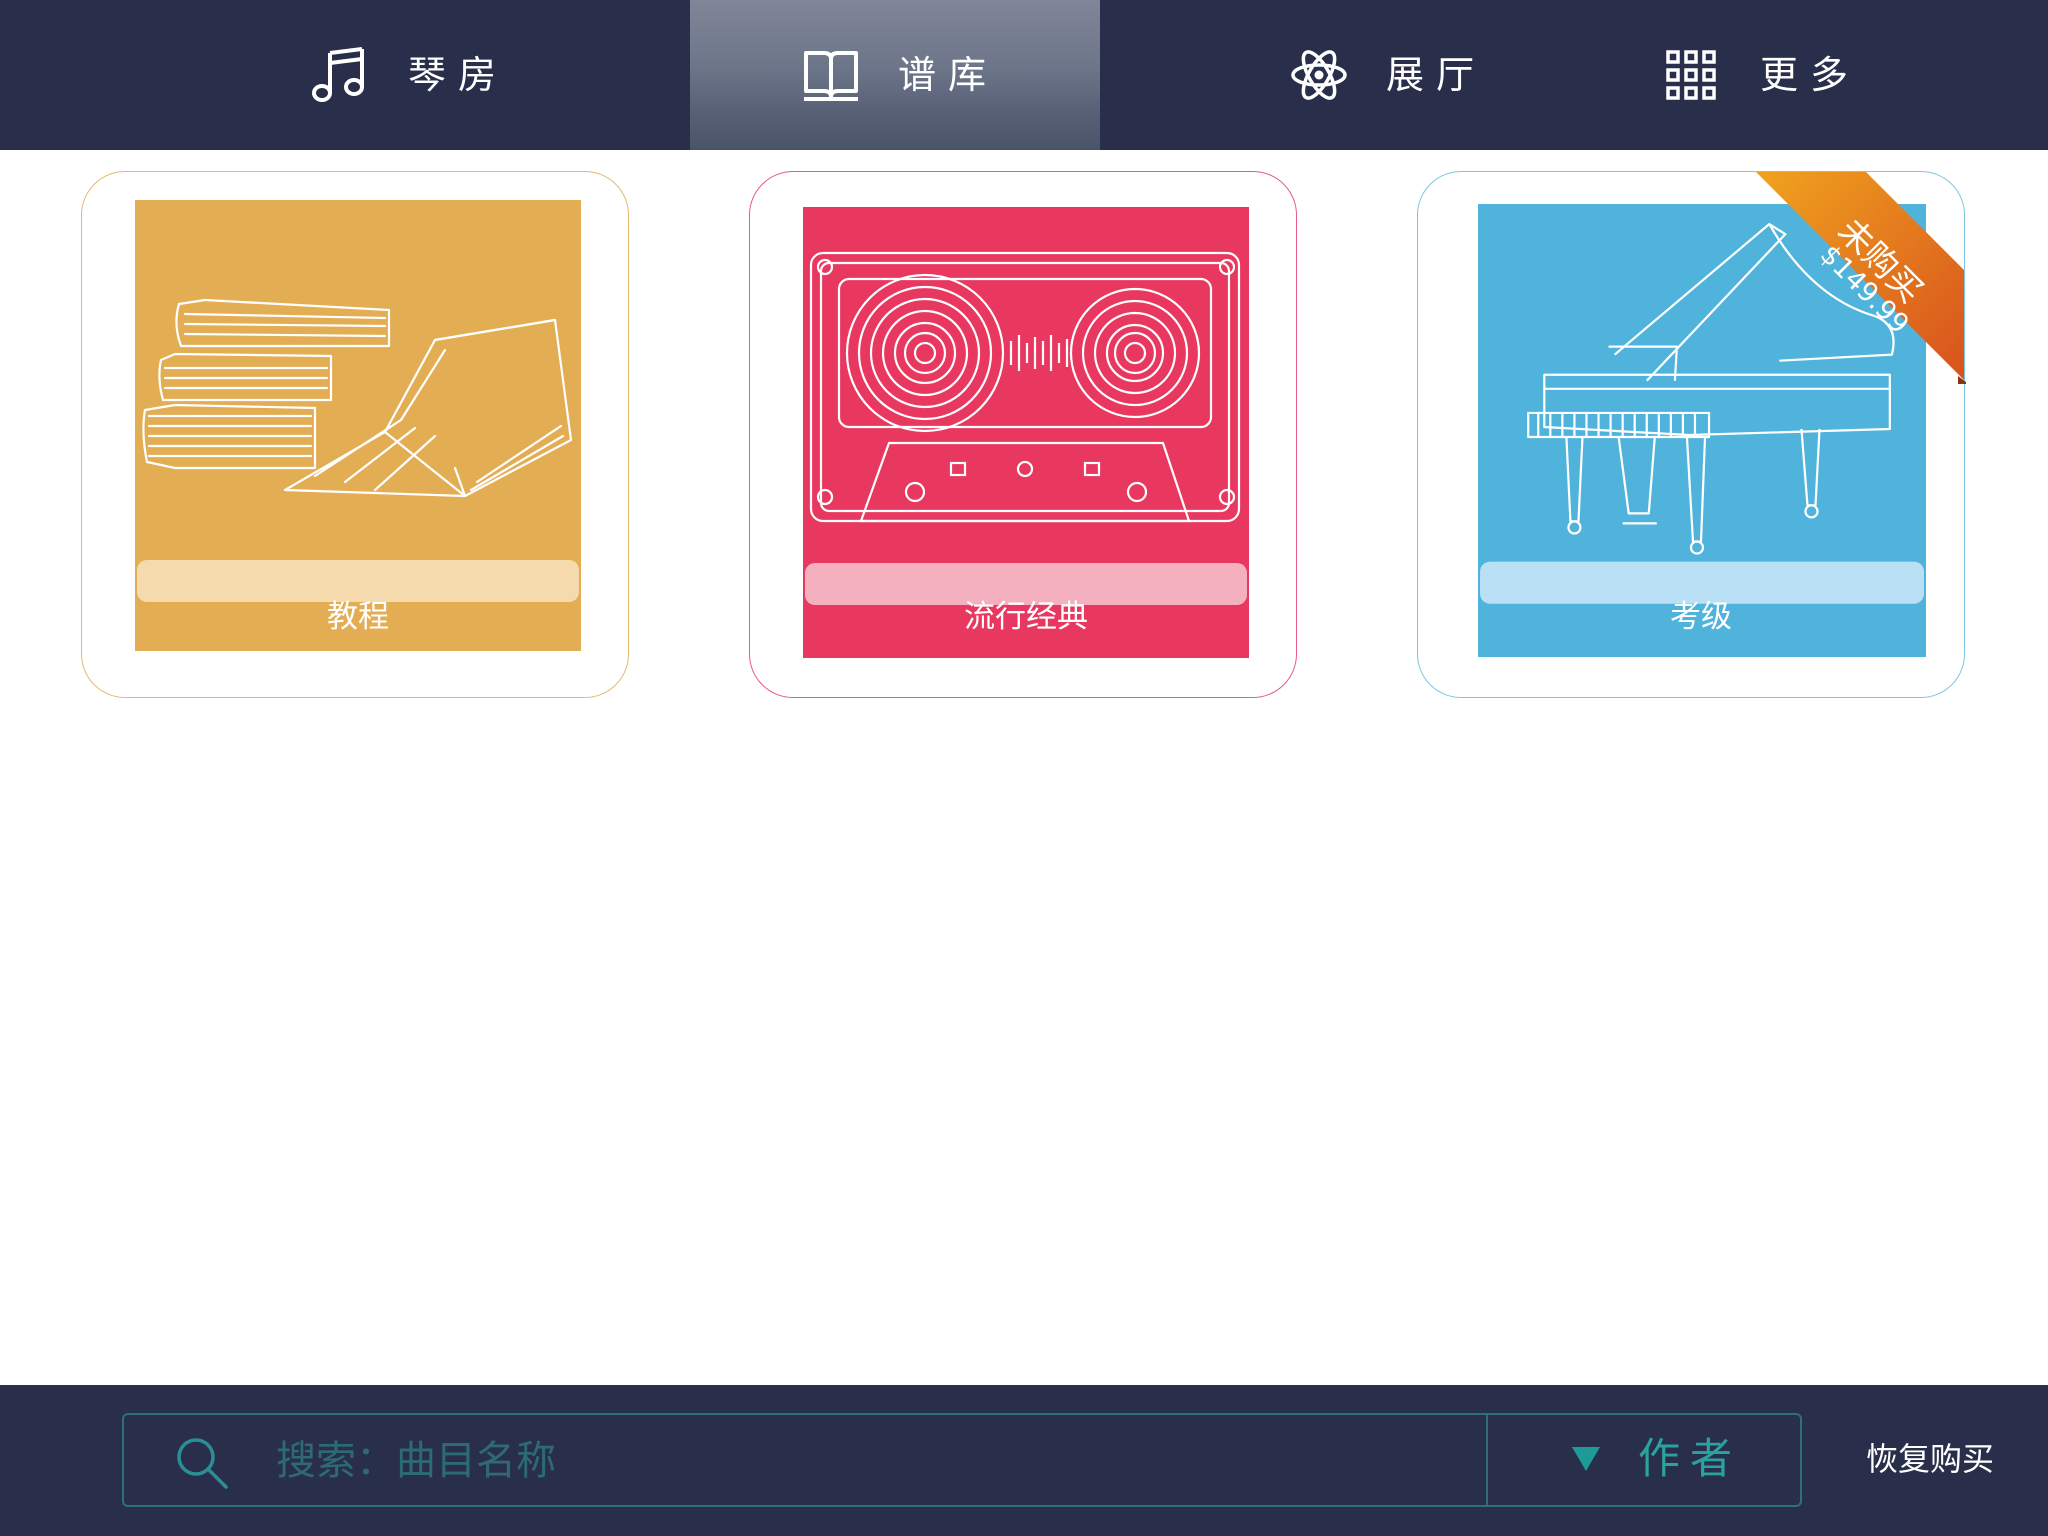 This screenshot has width=2048, height=1536. I want to click on filter-label: 作者, so click(1690, 1458).